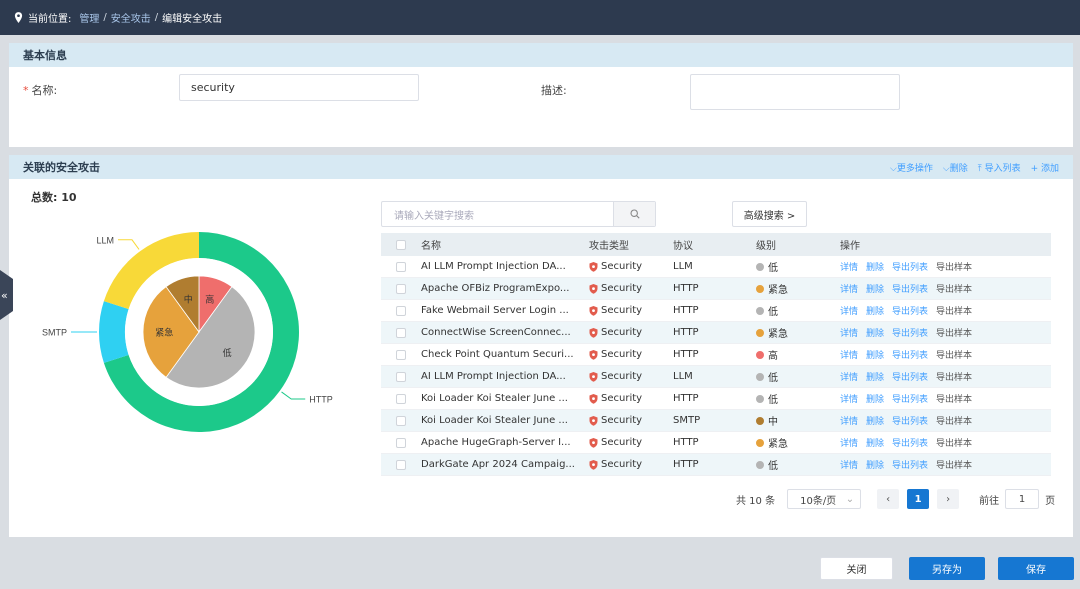 This screenshot has height=589, width=1080. Describe the element at coordinates (856, 568) in the screenshot. I see `close-button: 关闭` at that location.